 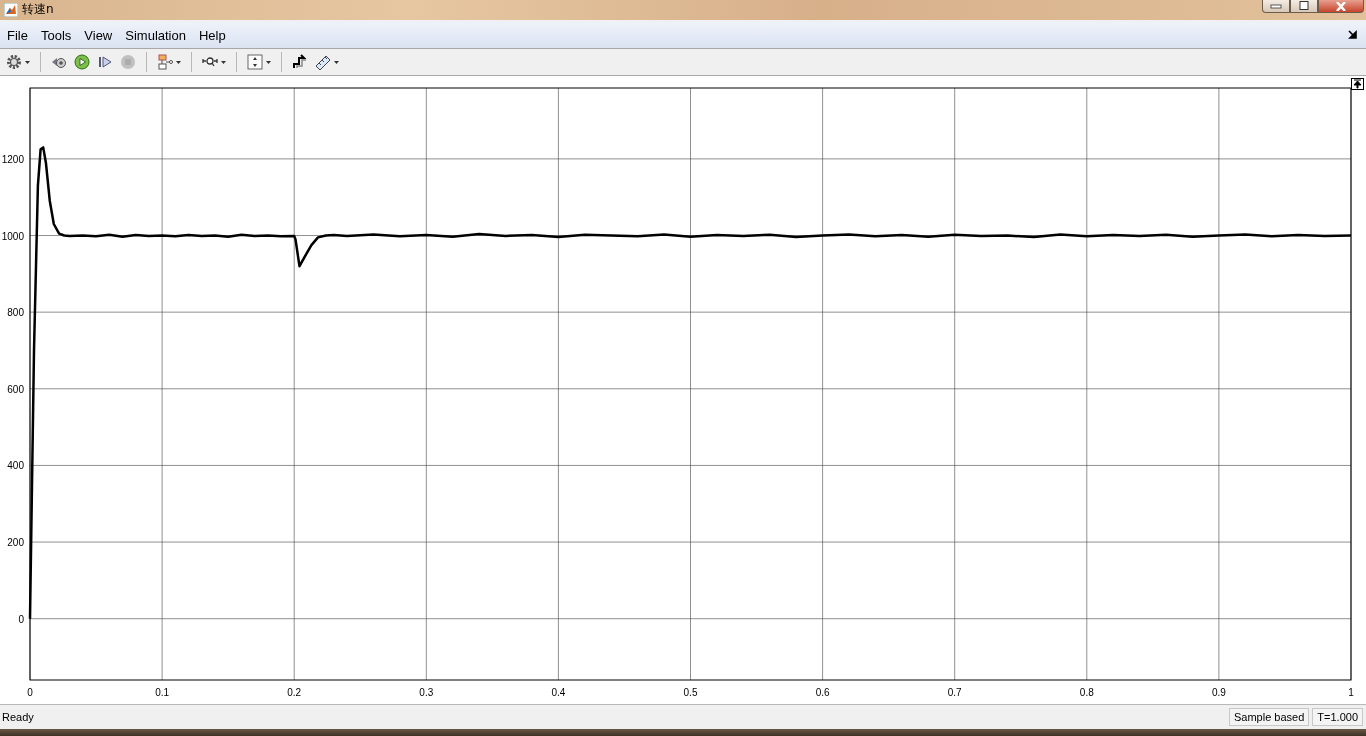 I want to click on minimize-icon, so click(x=1276, y=6).